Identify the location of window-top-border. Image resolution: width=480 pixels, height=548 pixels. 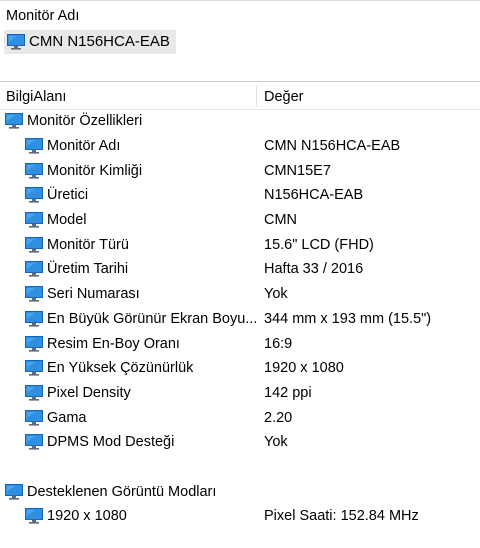
(240, 0).